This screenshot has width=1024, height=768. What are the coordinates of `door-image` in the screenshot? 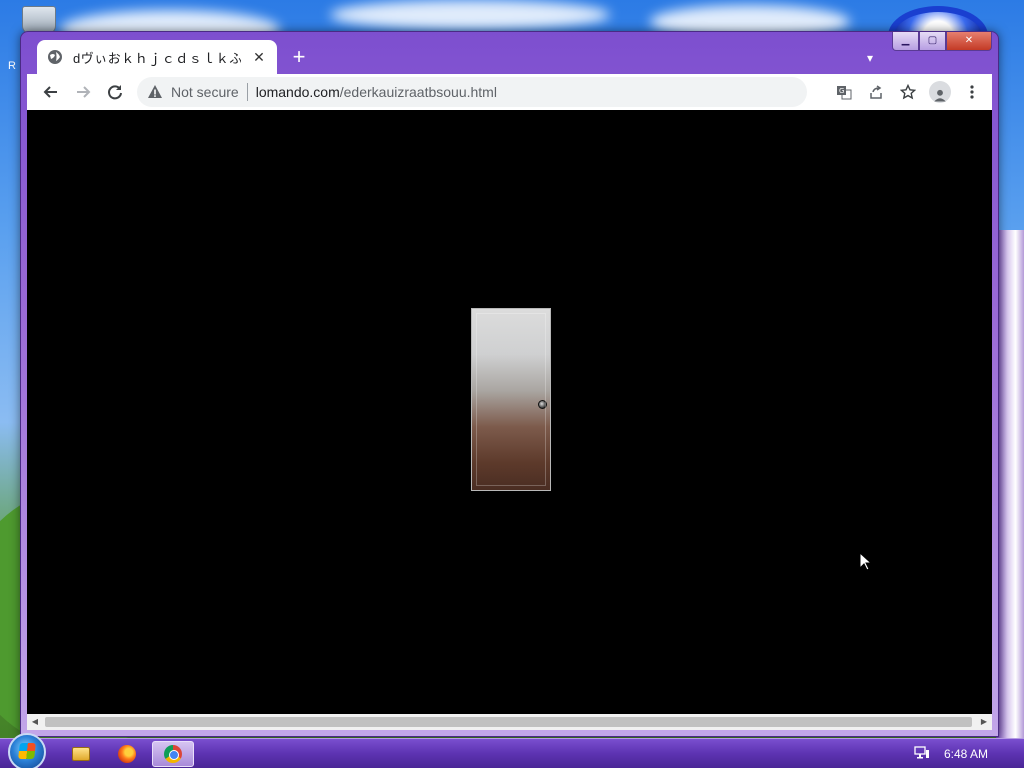 It's located at (511, 399).